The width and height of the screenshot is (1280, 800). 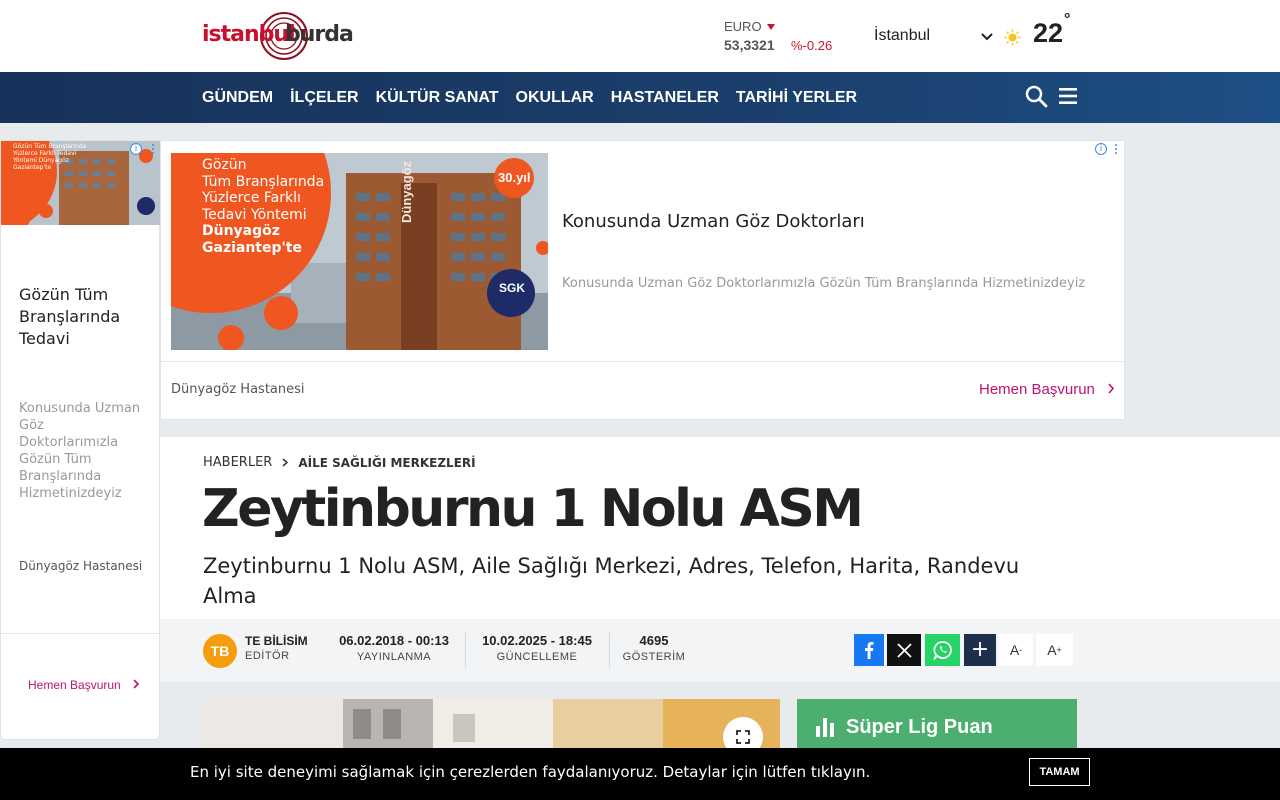 I want to click on hamburger-menu-icon, so click(x=1068, y=96).